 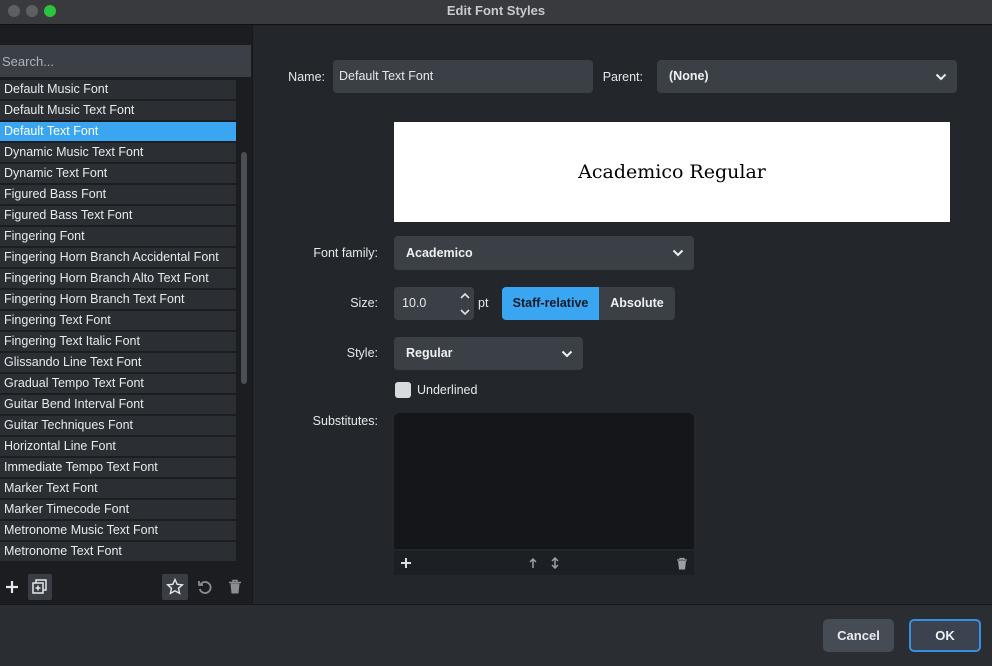 What do you see at coordinates (488, 353) in the screenshot?
I see `style-dropdown: Regular` at bounding box center [488, 353].